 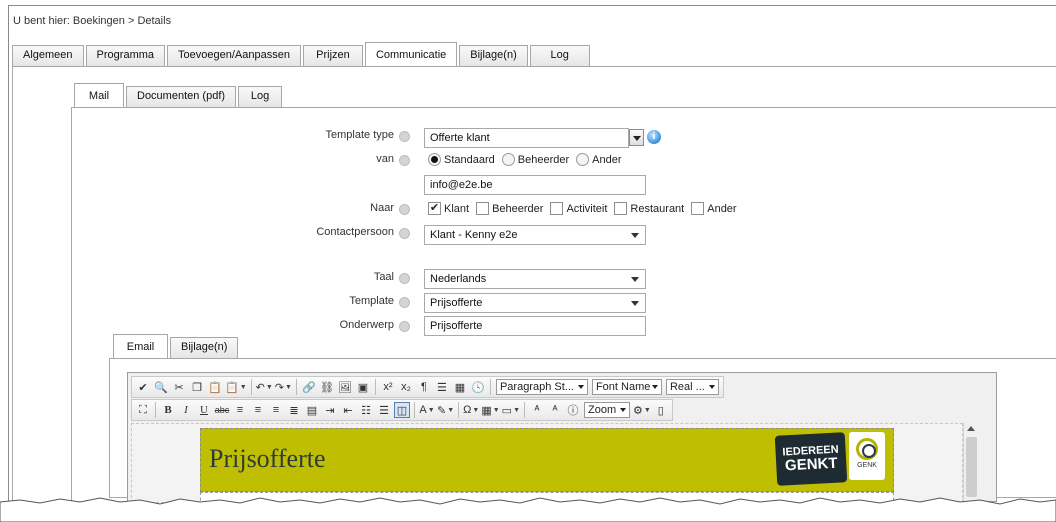 I want to click on naar-help-icon, so click(x=404, y=209).